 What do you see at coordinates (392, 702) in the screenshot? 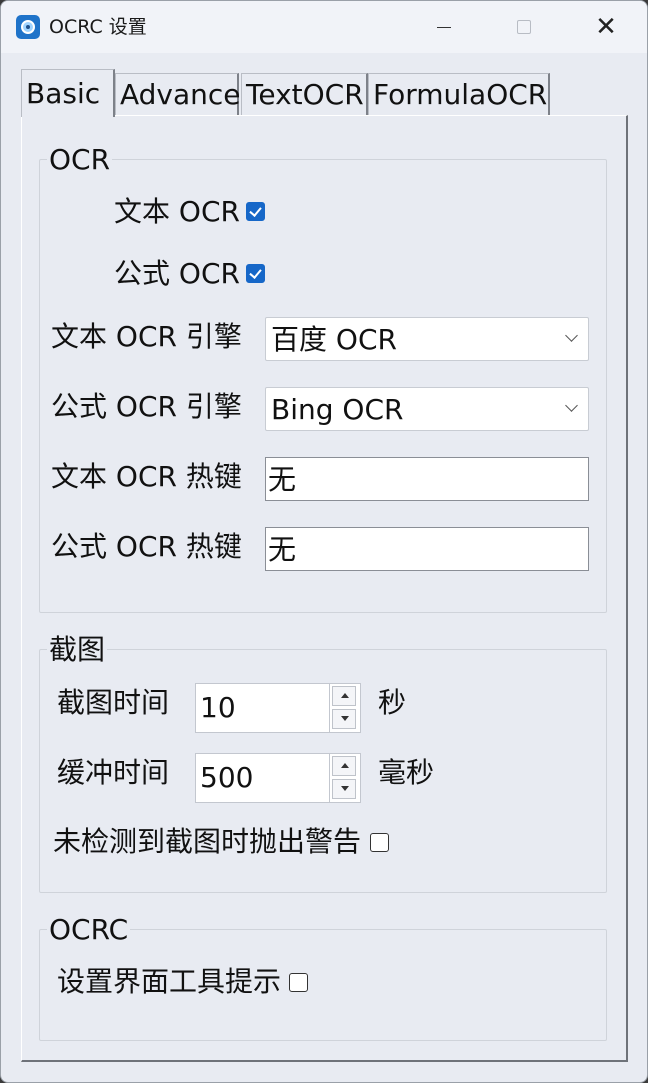
I see `capture-time-unit: 秒` at bounding box center [392, 702].